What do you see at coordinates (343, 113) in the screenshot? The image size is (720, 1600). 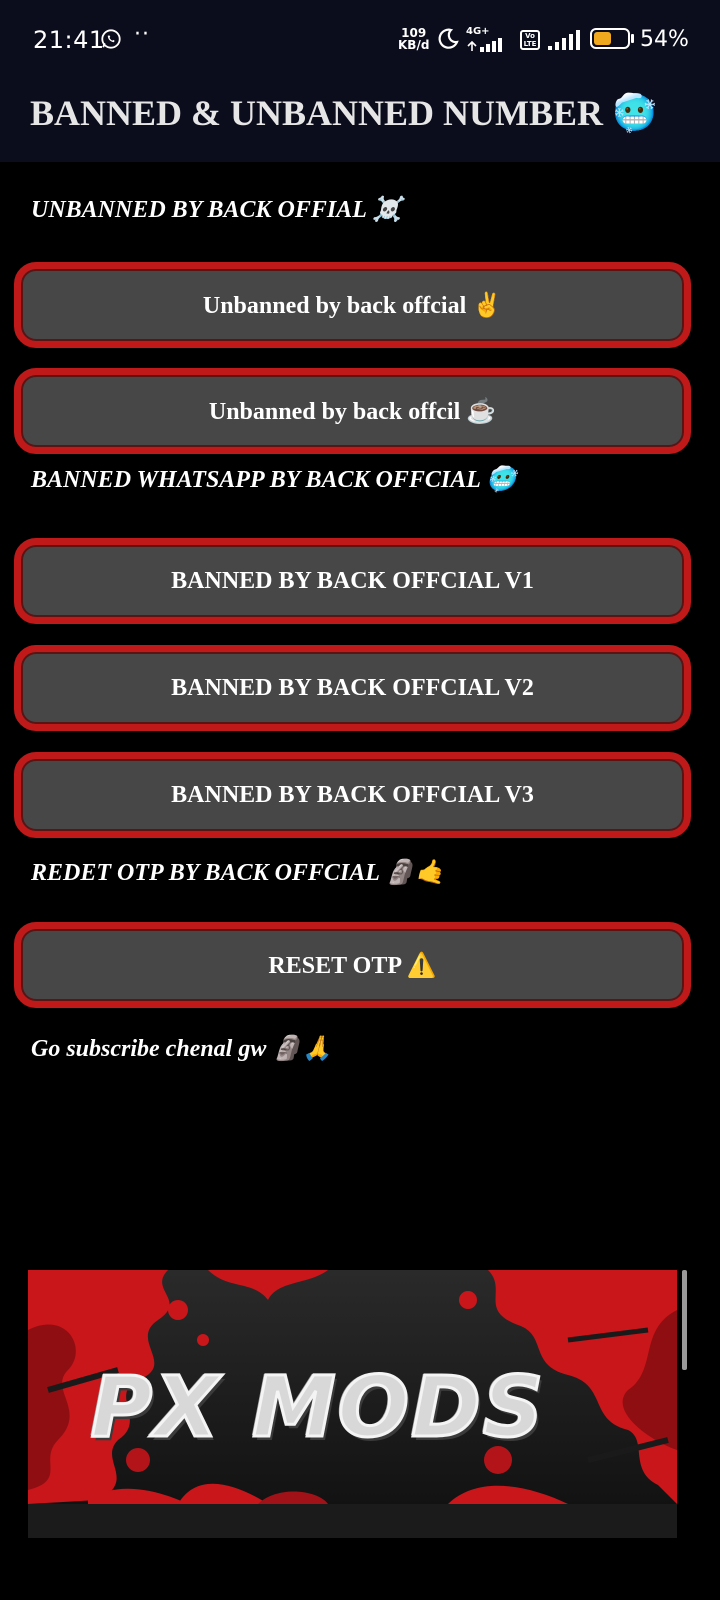 I see `page-title: BANNED & UNBANNED NUMBER 🥶` at bounding box center [343, 113].